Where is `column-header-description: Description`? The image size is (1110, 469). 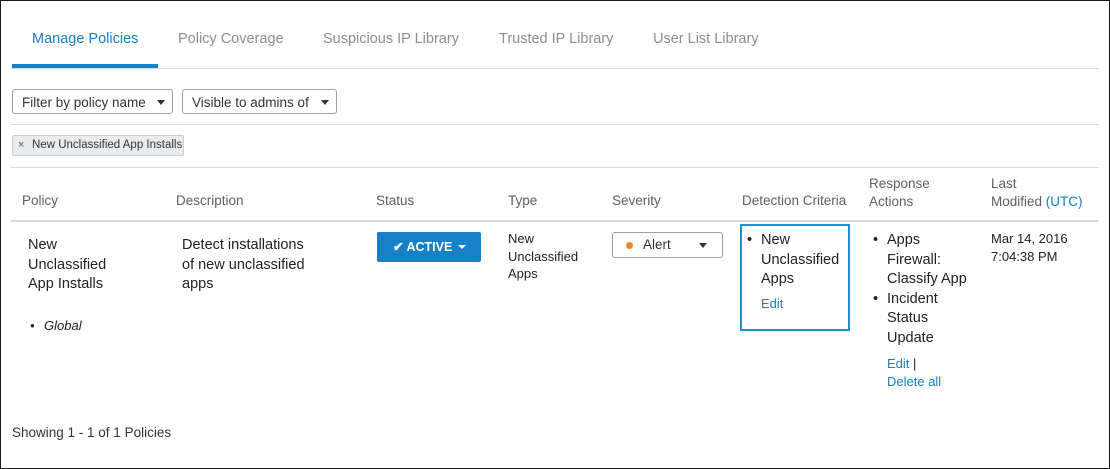
column-header-description: Description is located at coordinates (210, 201).